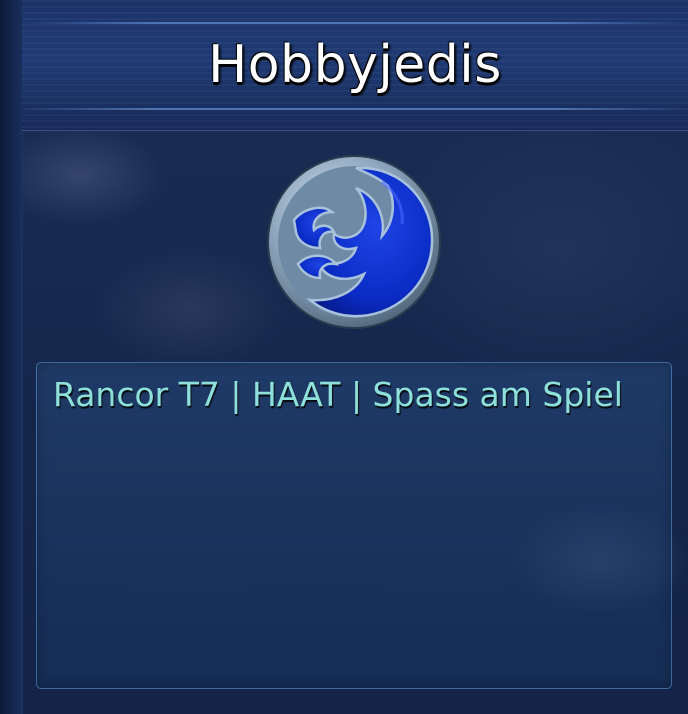 This screenshot has width=688, height=714. What do you see at coordinates (355, 23) in the screenshot?
I see `header-divider-top` at bounding box center [355, 23].